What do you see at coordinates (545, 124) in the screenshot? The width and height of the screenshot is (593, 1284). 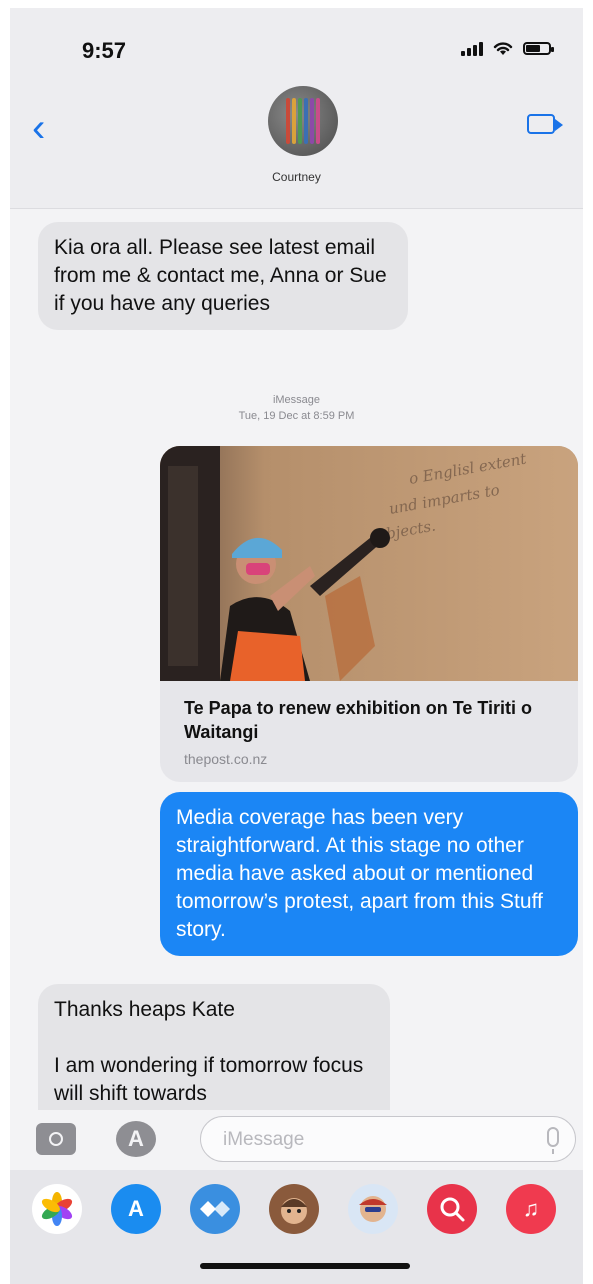 I see `video-call-icon` at bounding box center [545, 124].